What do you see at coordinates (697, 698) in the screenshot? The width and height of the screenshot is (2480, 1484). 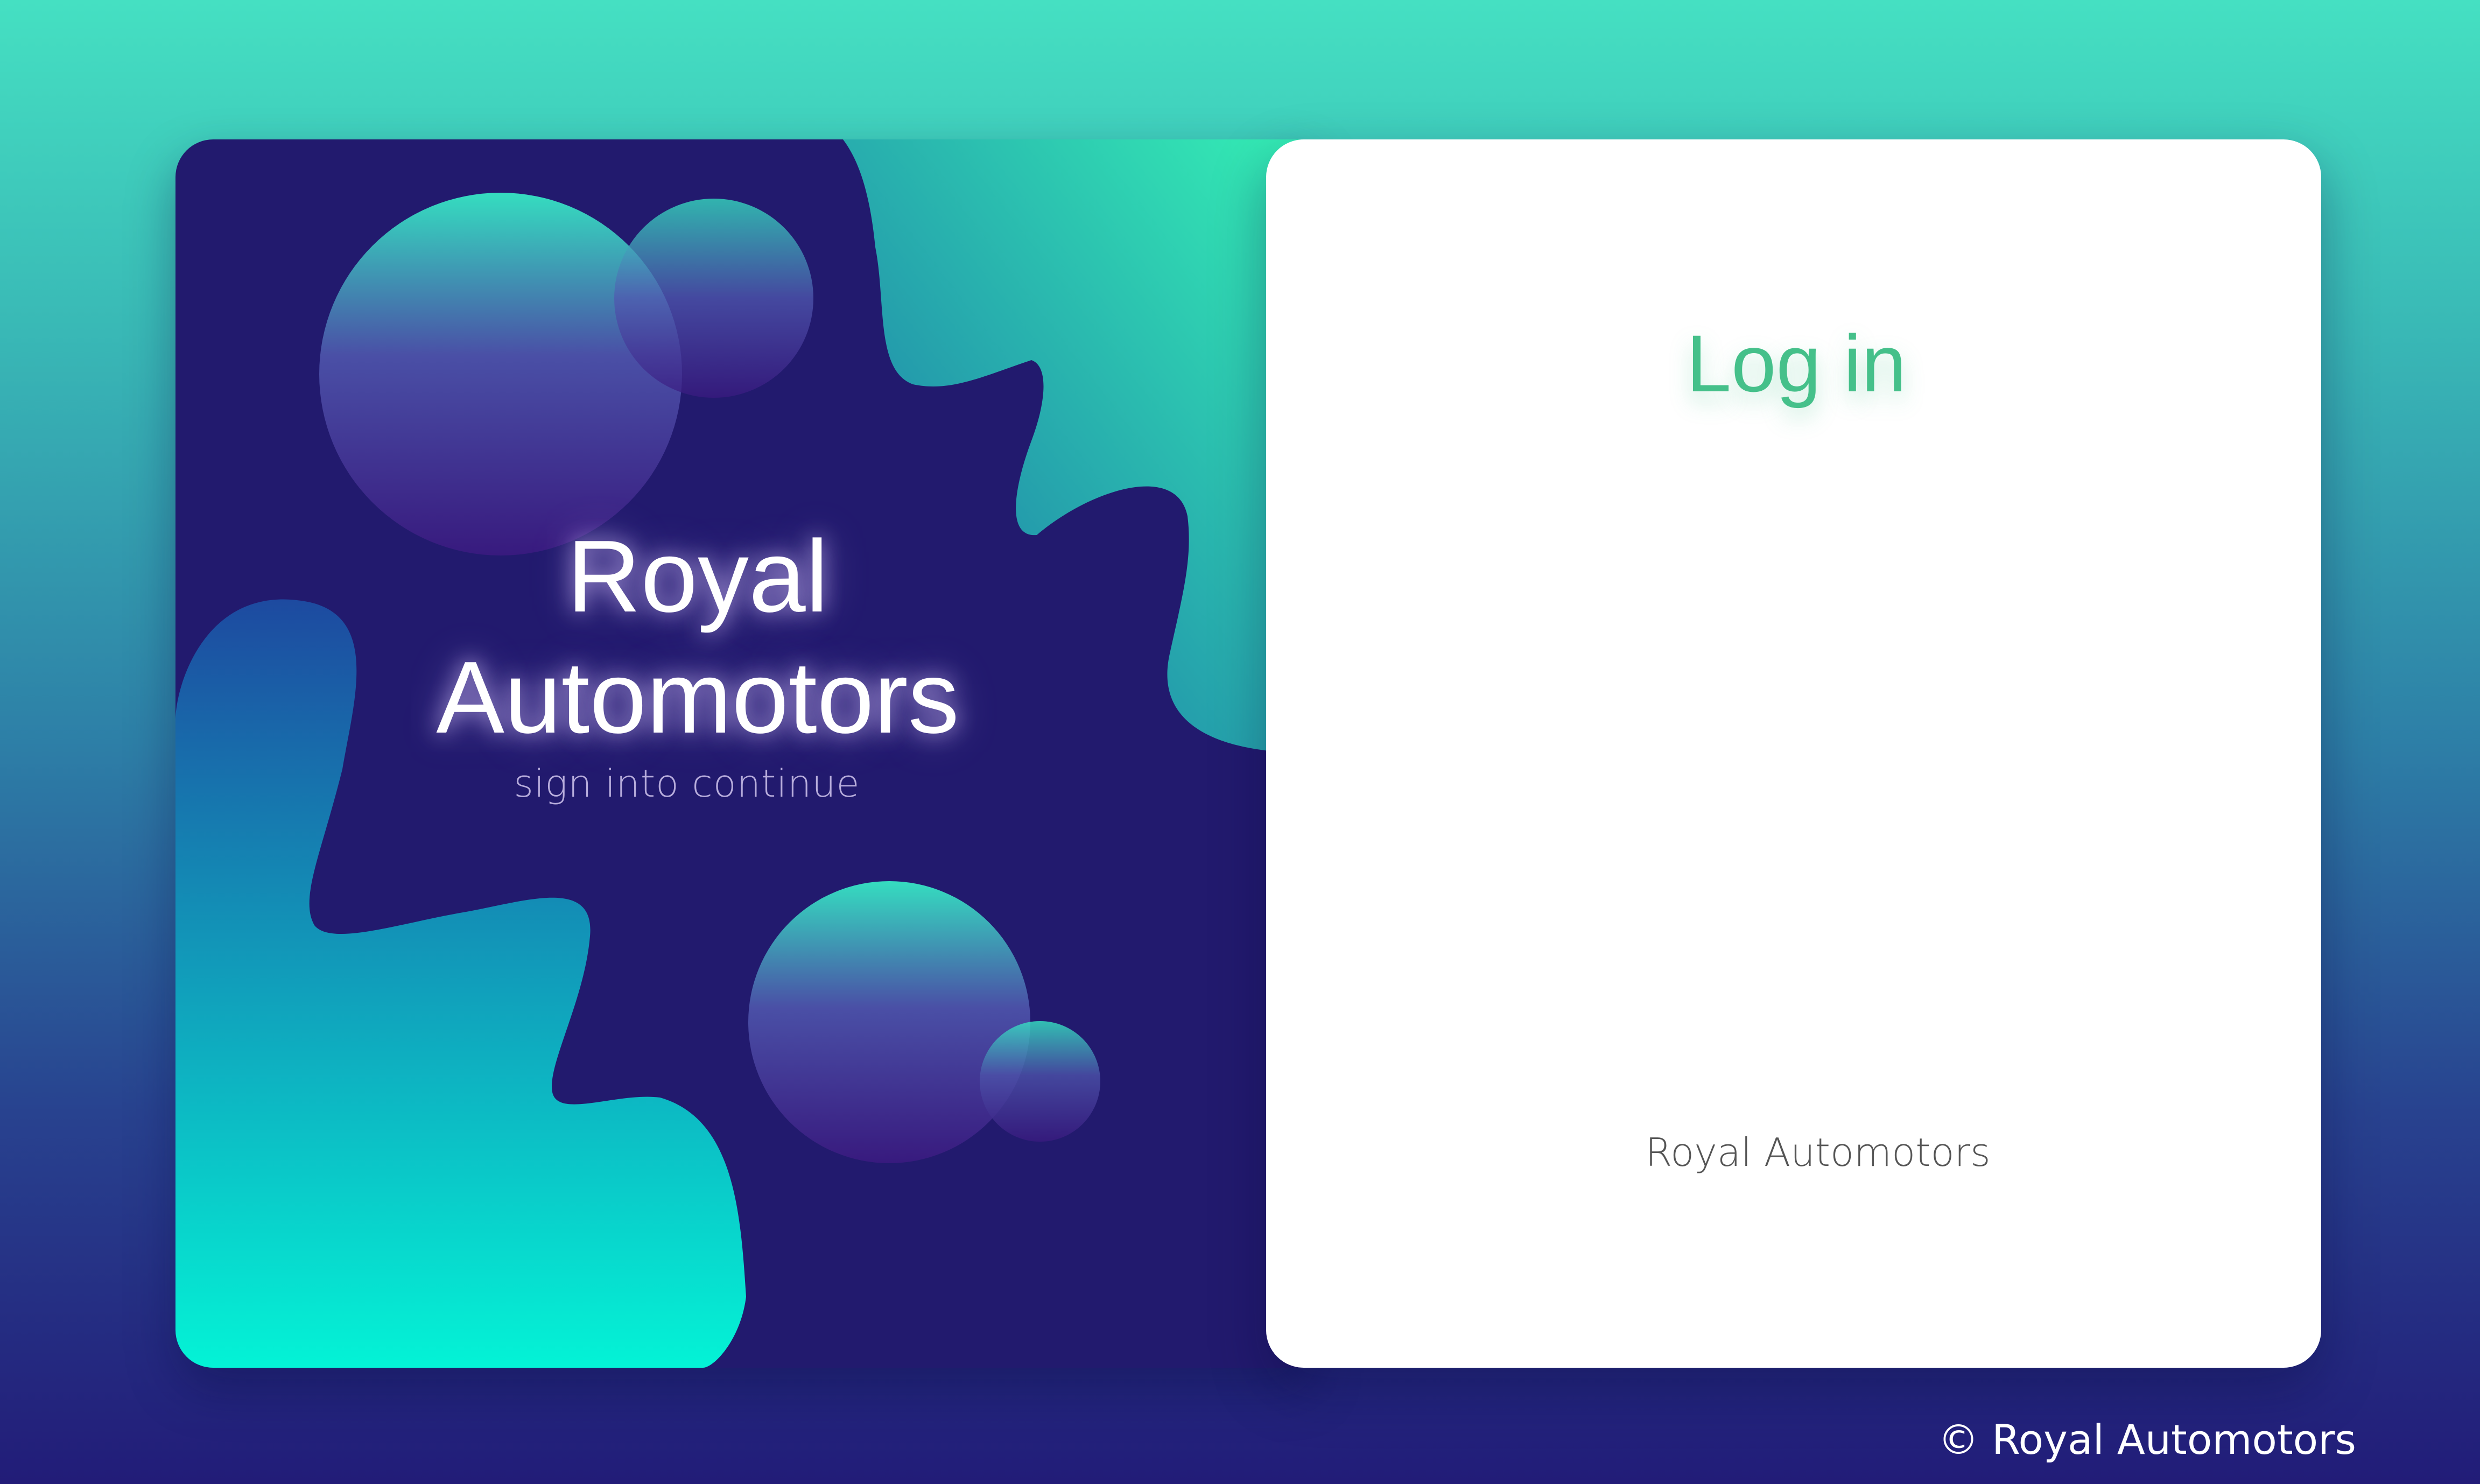 I see `brand-title-line-2: Automotors` at bounding box center [697, 698].